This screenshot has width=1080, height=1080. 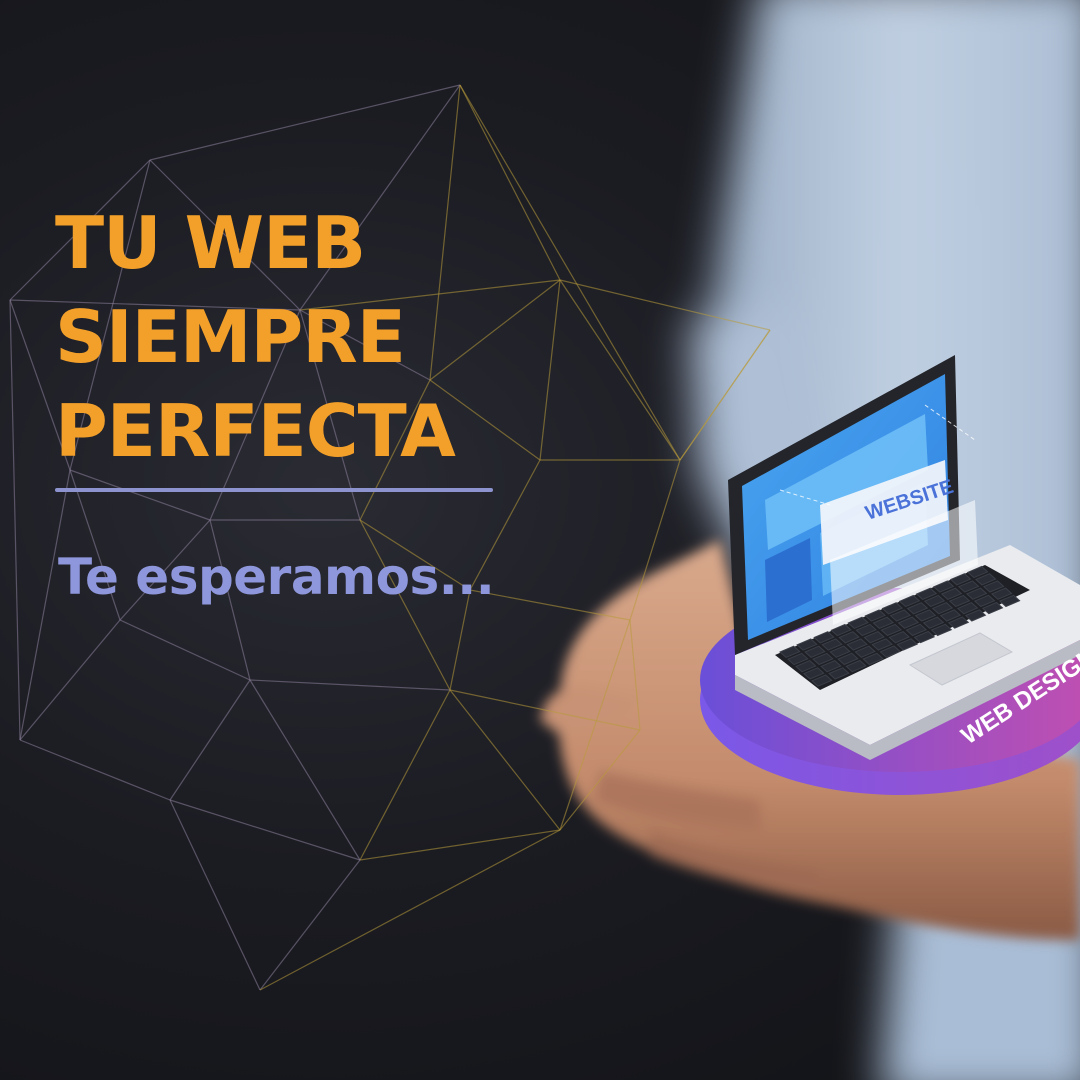 What do you see at coordinates (255, 431) in the screenshot?
I see `headline-line-3: PERFECTA` at bounding box center [255, 431].